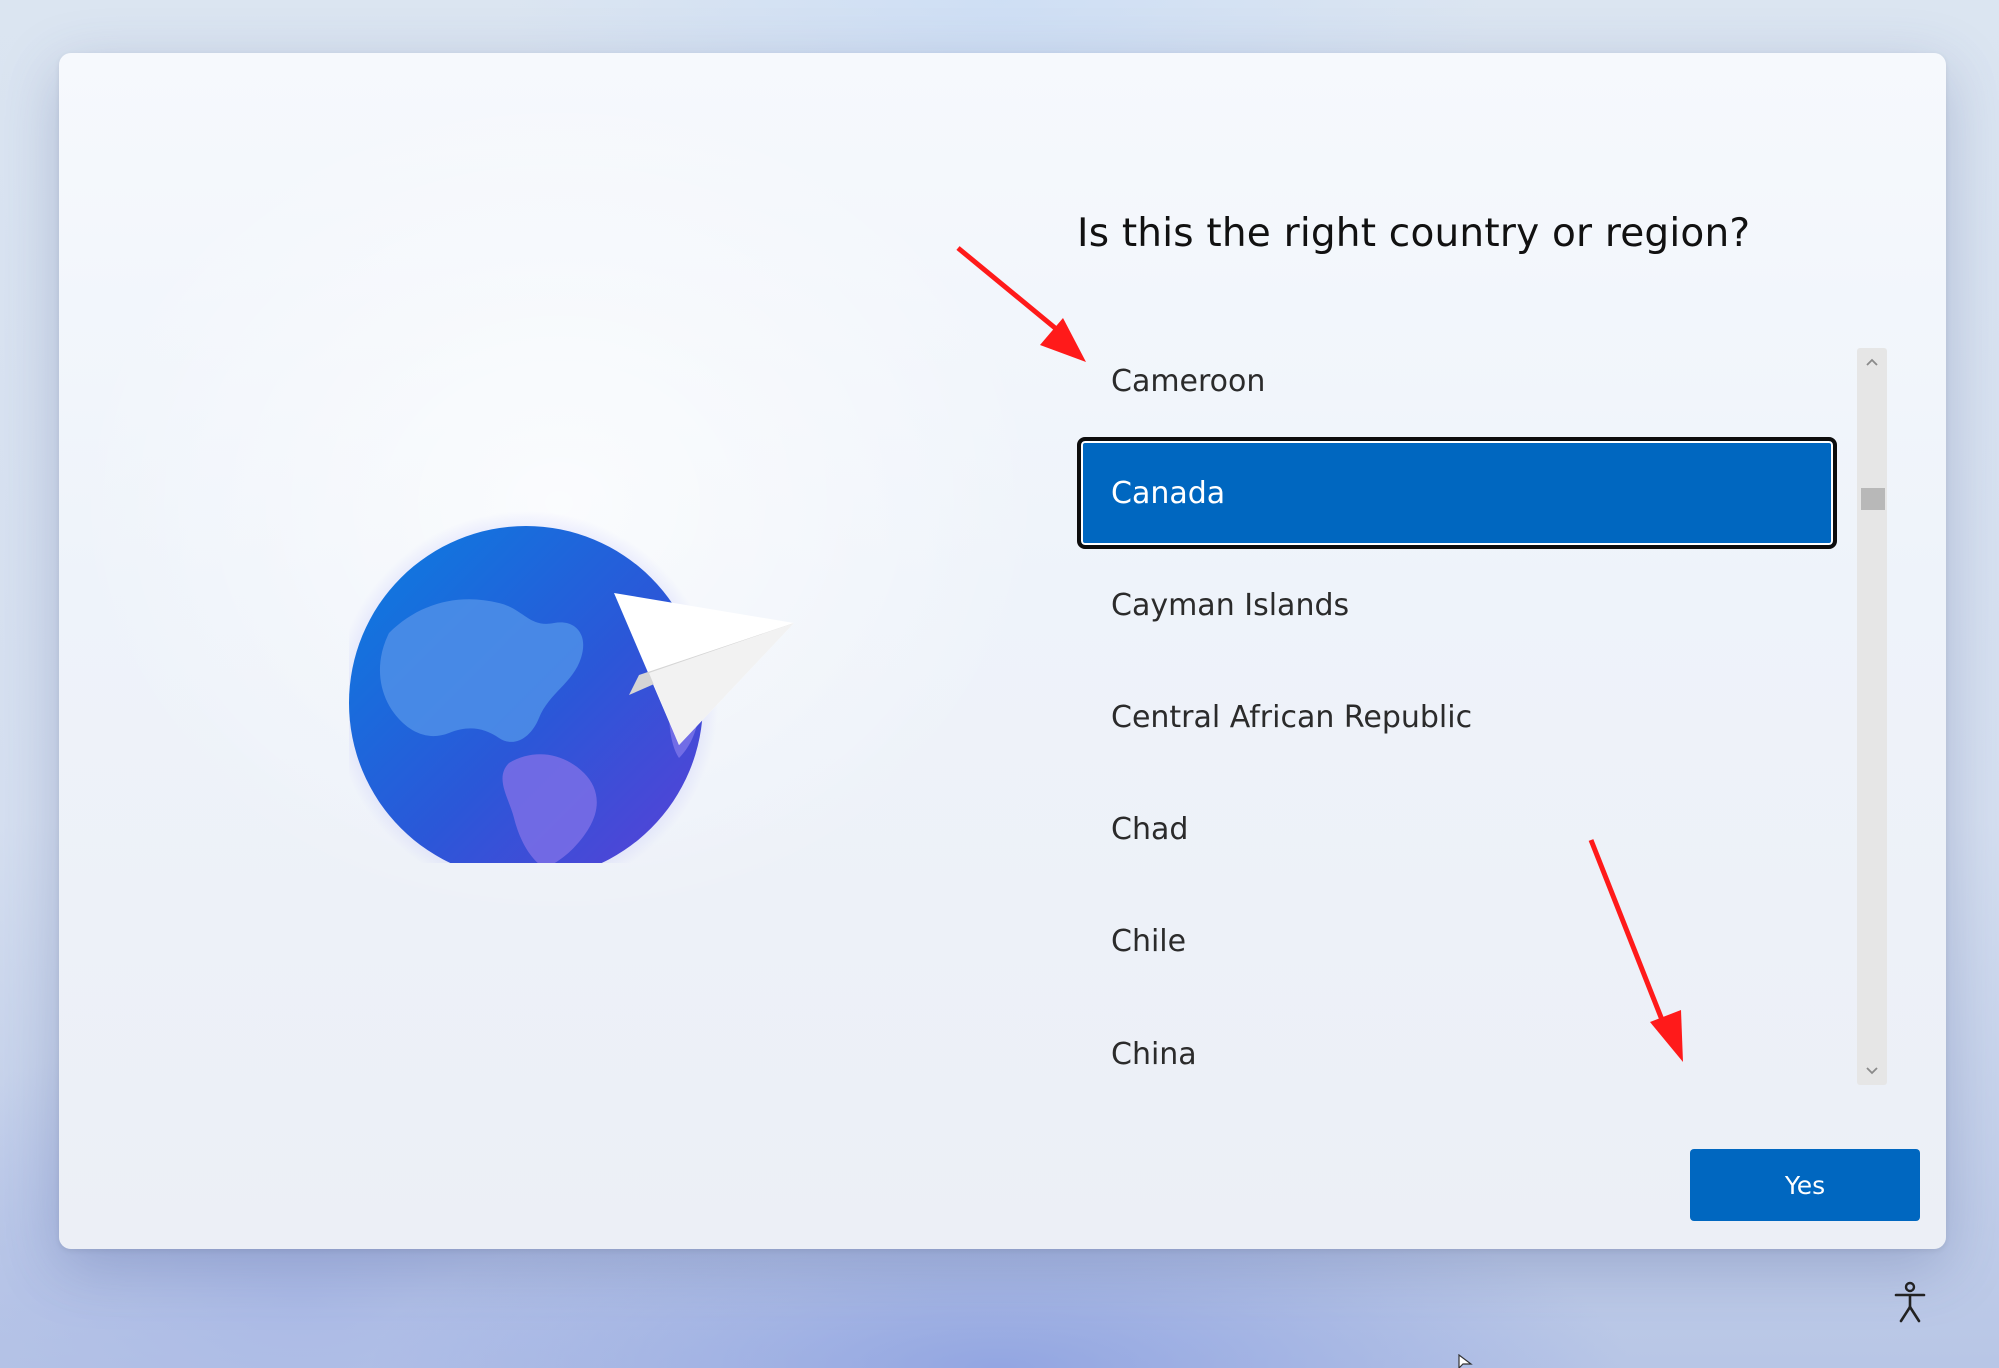 The width and height of the screenshot is (1999, 1368). What do you see at coordinates (1457, 941) in the screenshot?
I see `country-item: Chile` at bounding box center [1457, 941].